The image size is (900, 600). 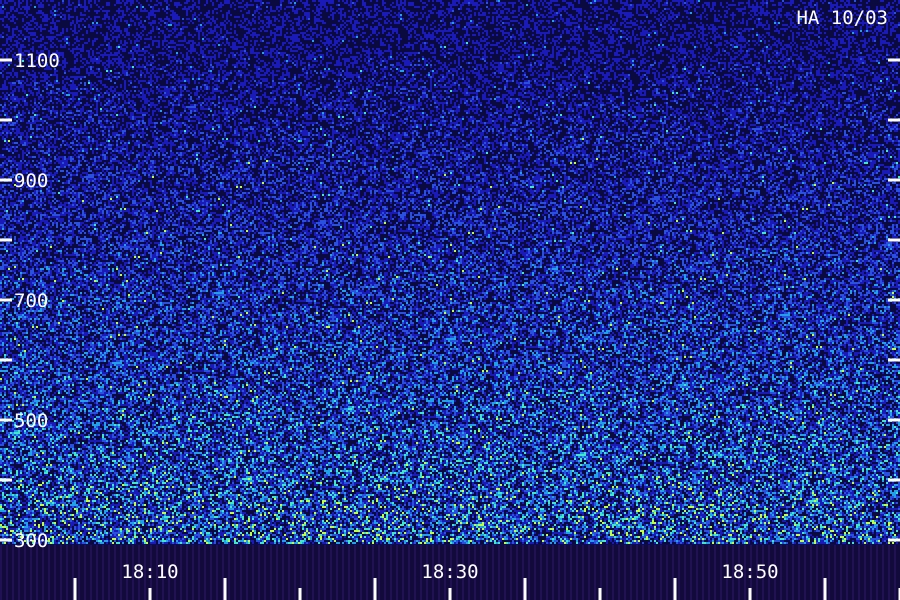 What do you see at coordinates (842, 18) in the screenshot?
I see `station-tag: HA 10/03` at bounding box center [842, 18].